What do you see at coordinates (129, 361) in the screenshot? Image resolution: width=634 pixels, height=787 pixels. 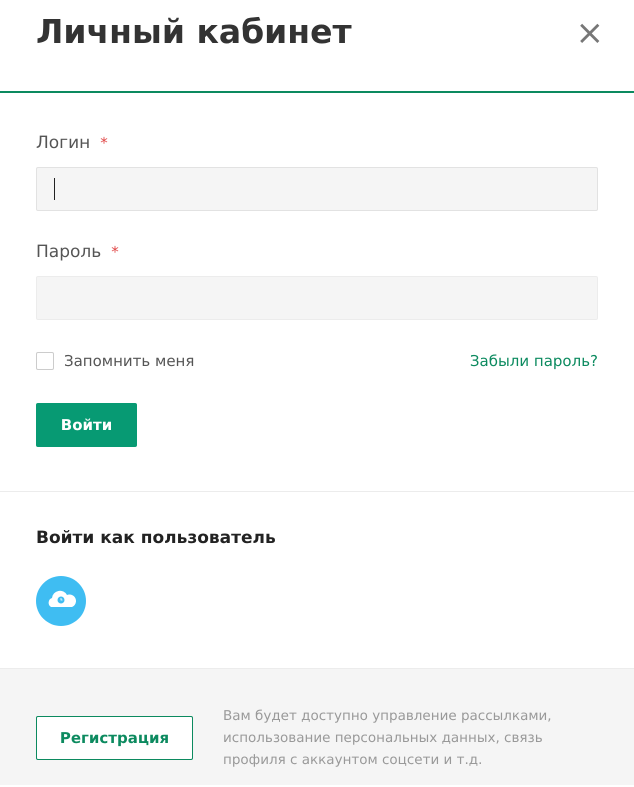 I see `checkbox-label: Запомнить меня` at bounding box center [129, 361].